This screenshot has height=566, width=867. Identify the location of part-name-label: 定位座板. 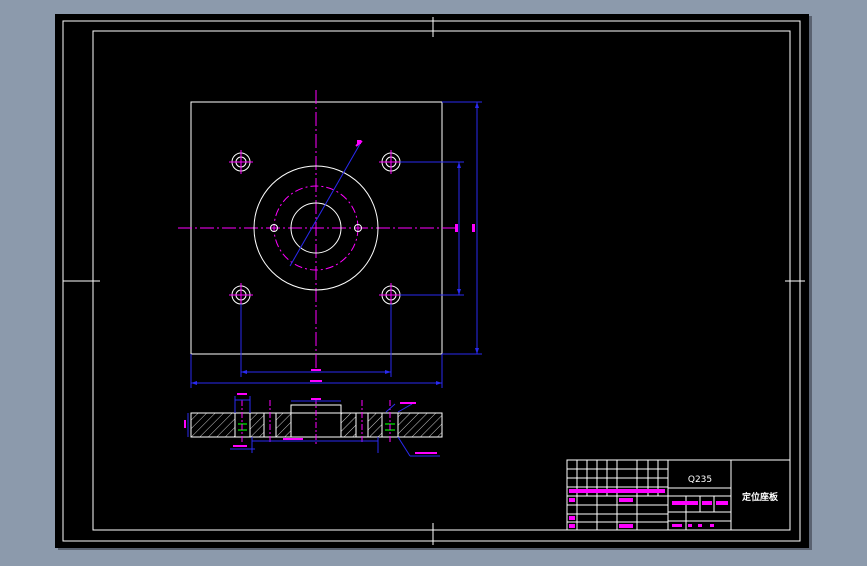
(760, 497).